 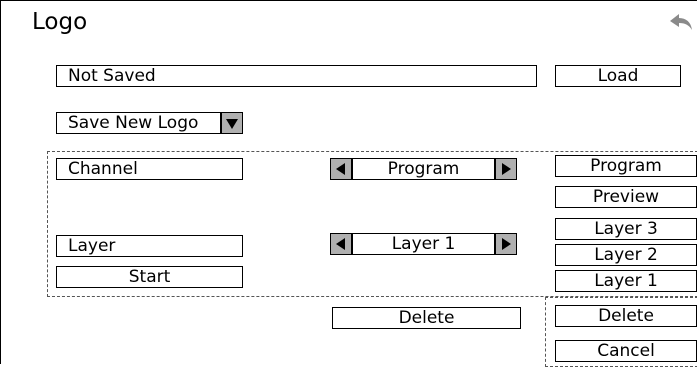 I want to click on save-new-logo-select: Save New Logo, so click(x=138, y=123).